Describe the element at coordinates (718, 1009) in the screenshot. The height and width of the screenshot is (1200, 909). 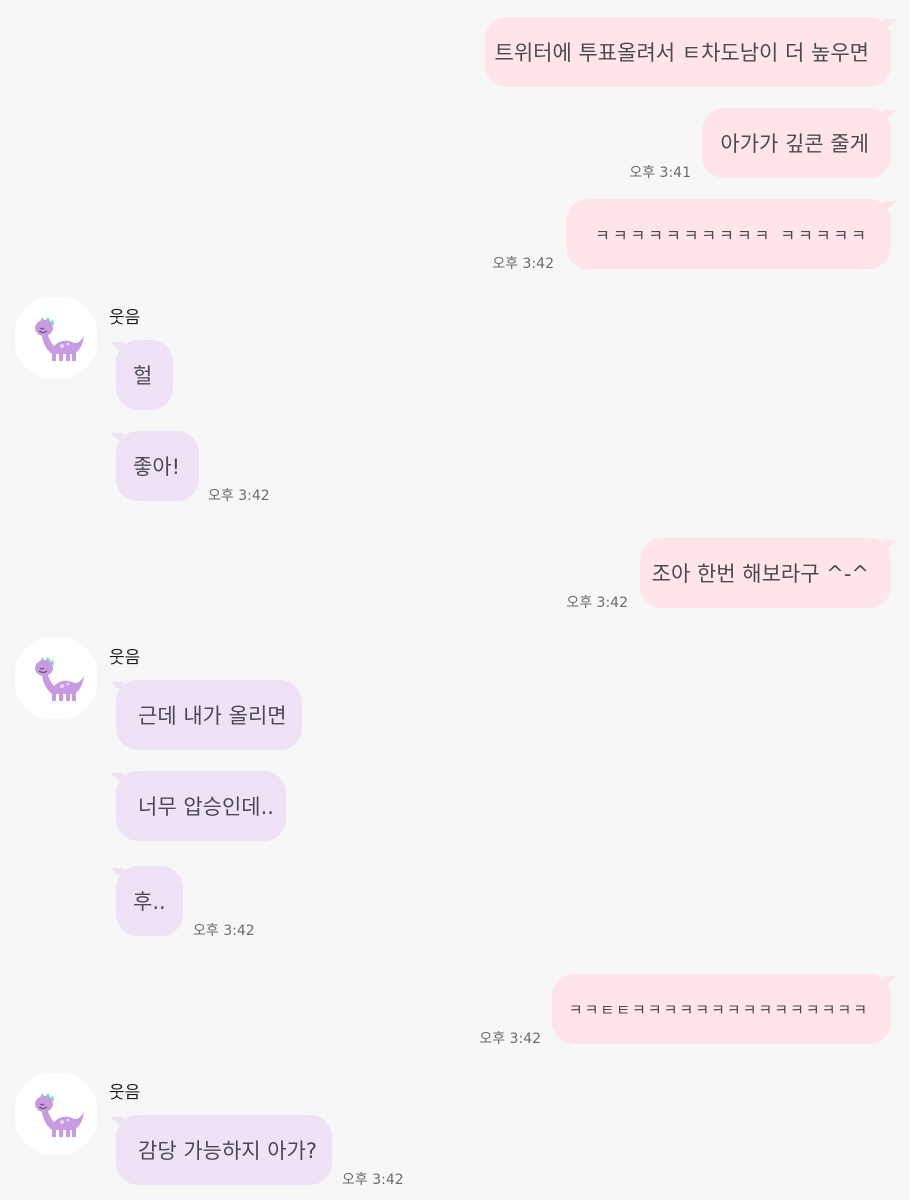
I see `message-text: ㅋㅋㅌㅌㅋㅋㅋㅋㅋㅋㅋㅋㅋㅋㅋㅋㅋㅋㅋ` at that location.